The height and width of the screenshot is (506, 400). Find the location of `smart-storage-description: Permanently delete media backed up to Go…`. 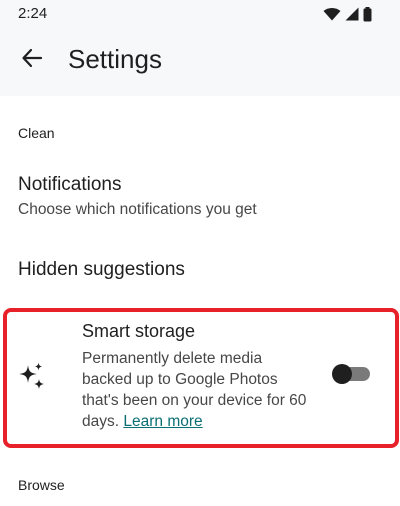

smart-storage-description: Permanently delete media backed up to Go… is located at coordinates (197, 390).